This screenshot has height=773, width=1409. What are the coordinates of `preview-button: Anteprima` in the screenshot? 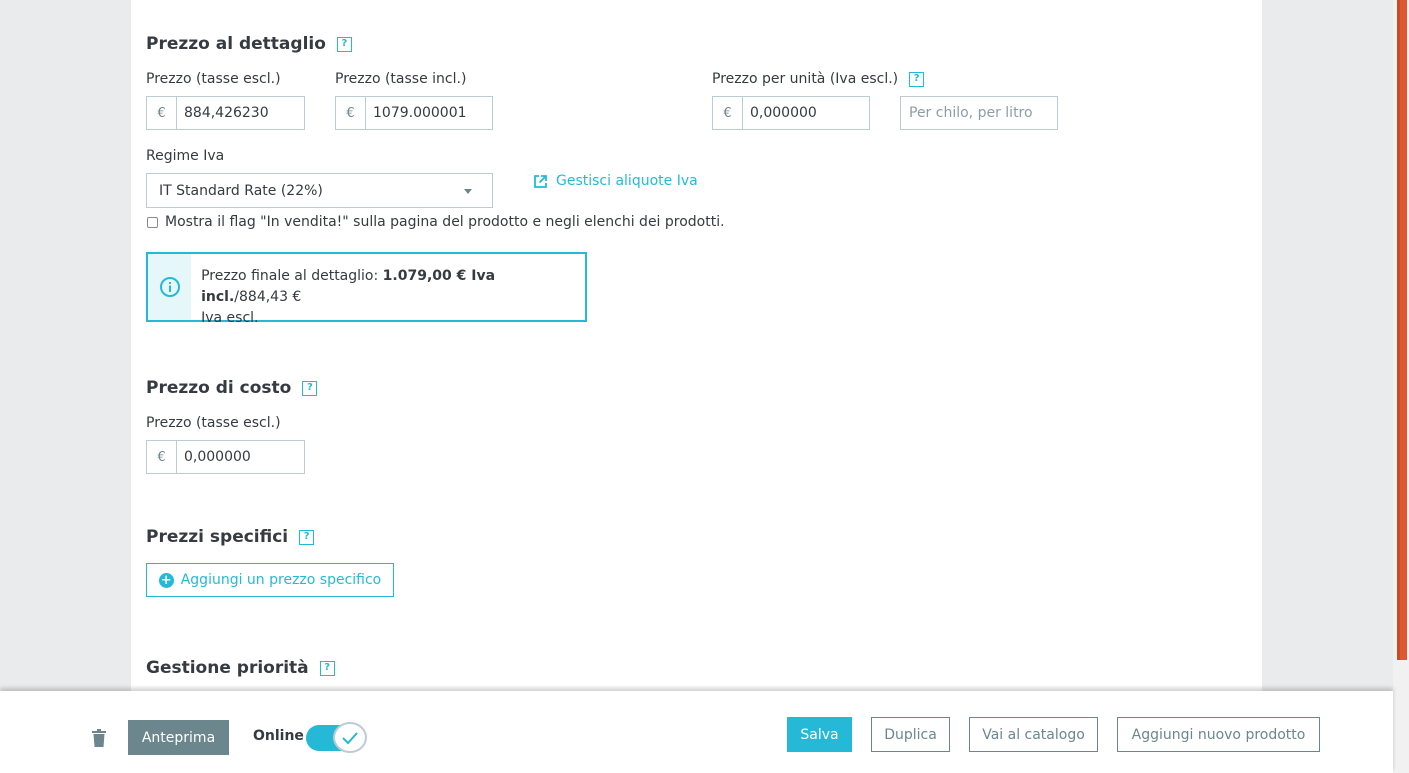 It's located at (178, 737).